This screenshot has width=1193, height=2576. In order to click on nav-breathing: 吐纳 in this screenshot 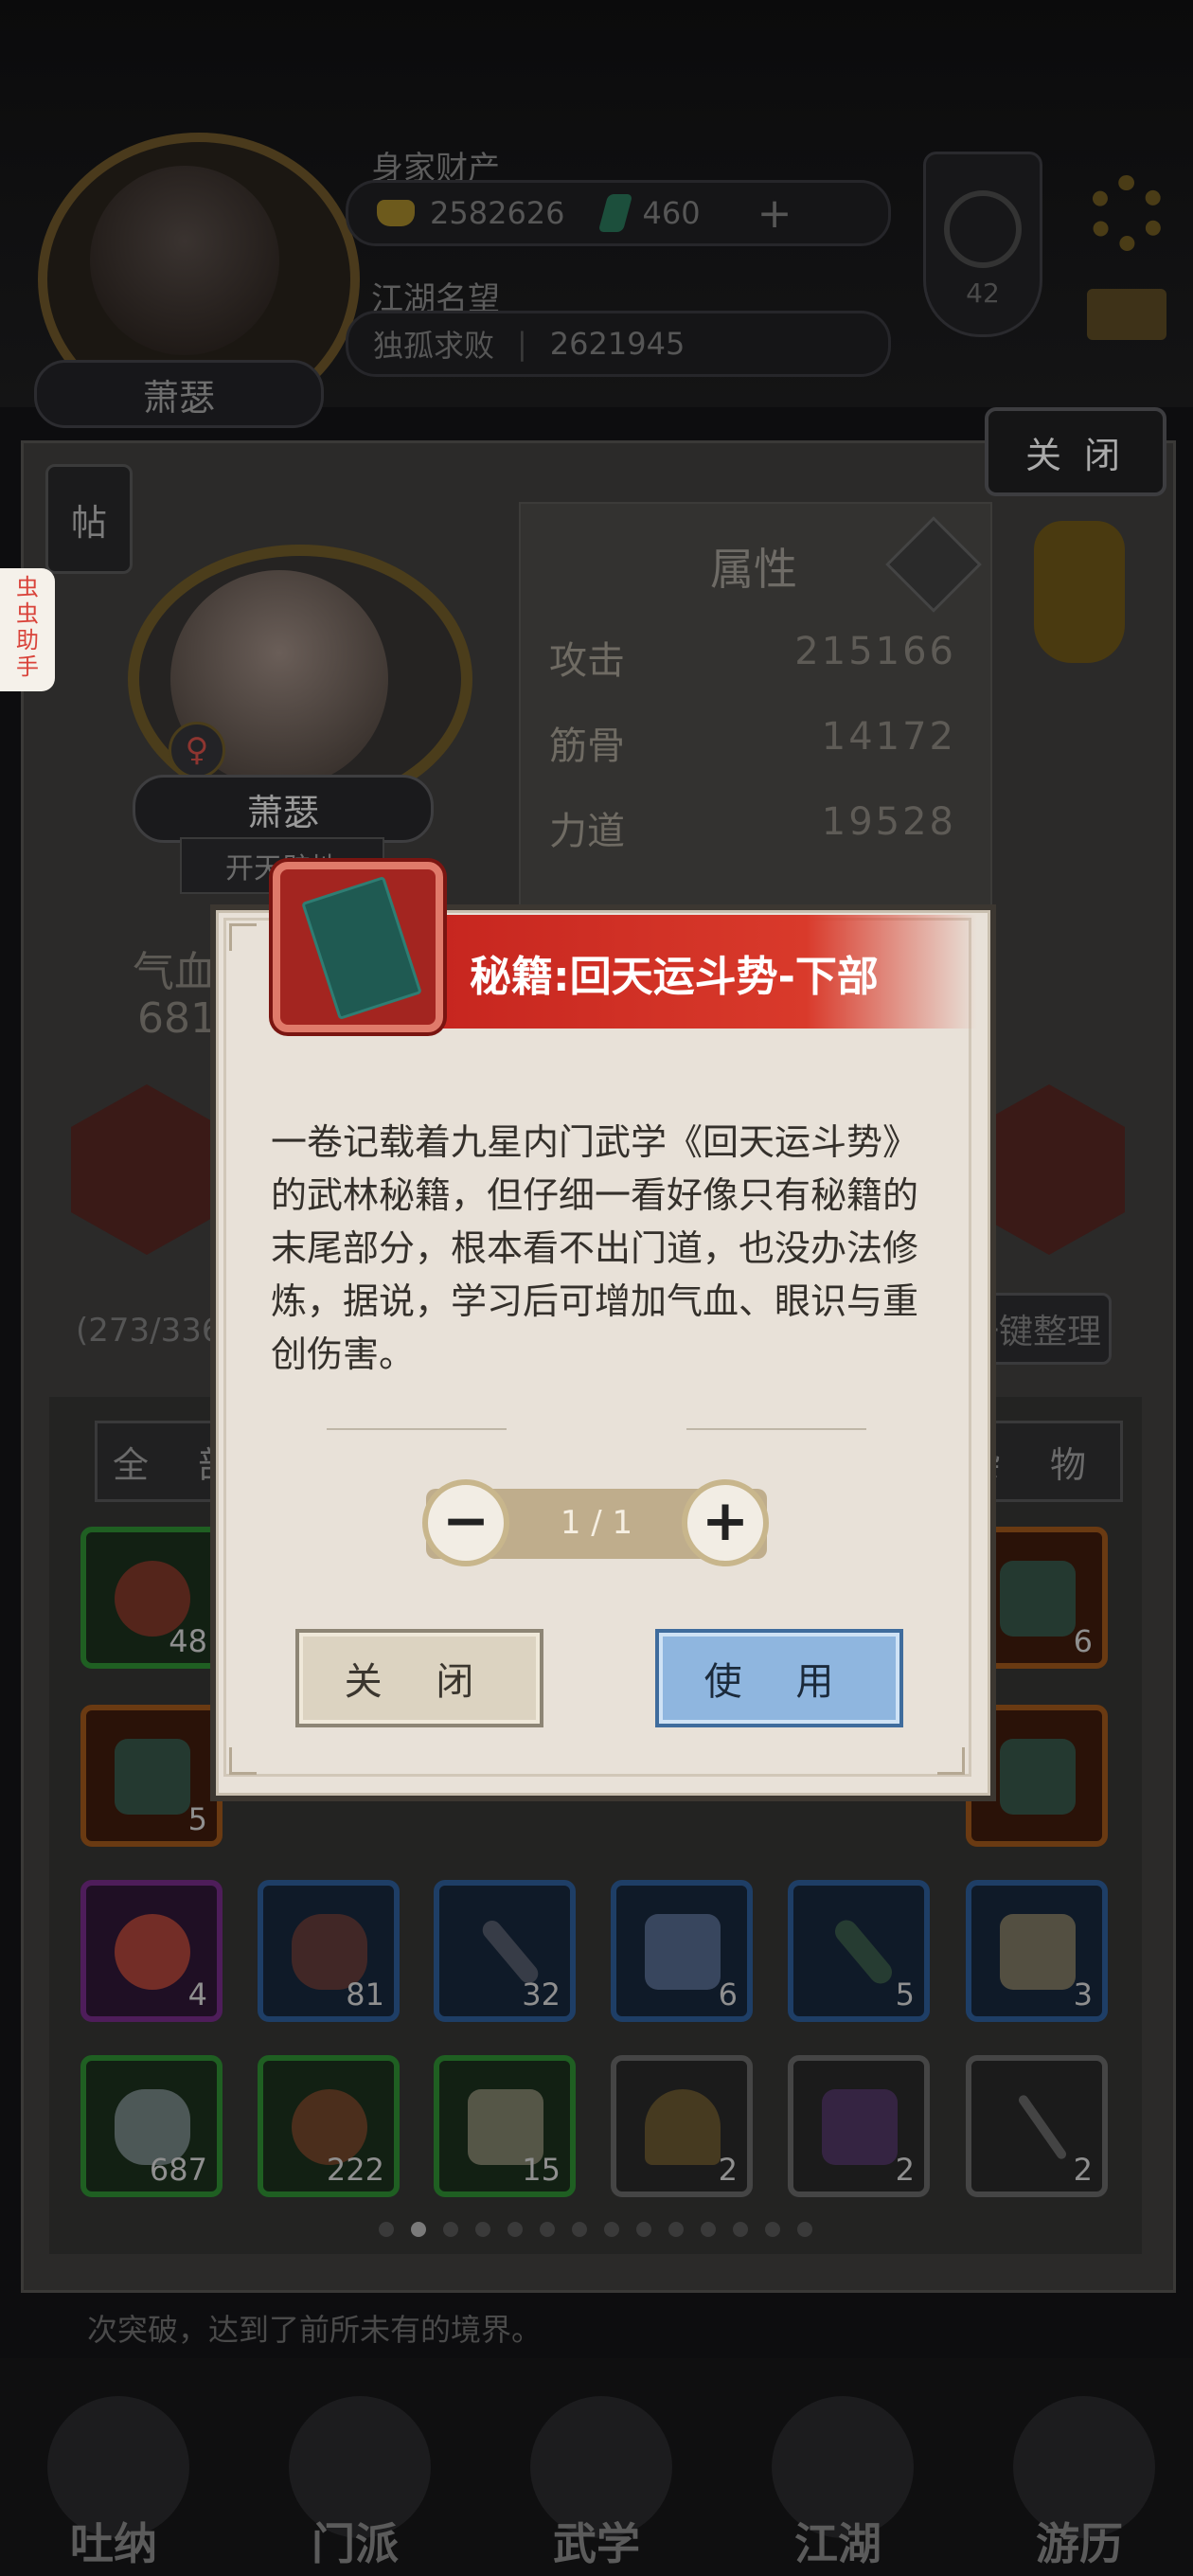, I will do `click(113, 2473)`.